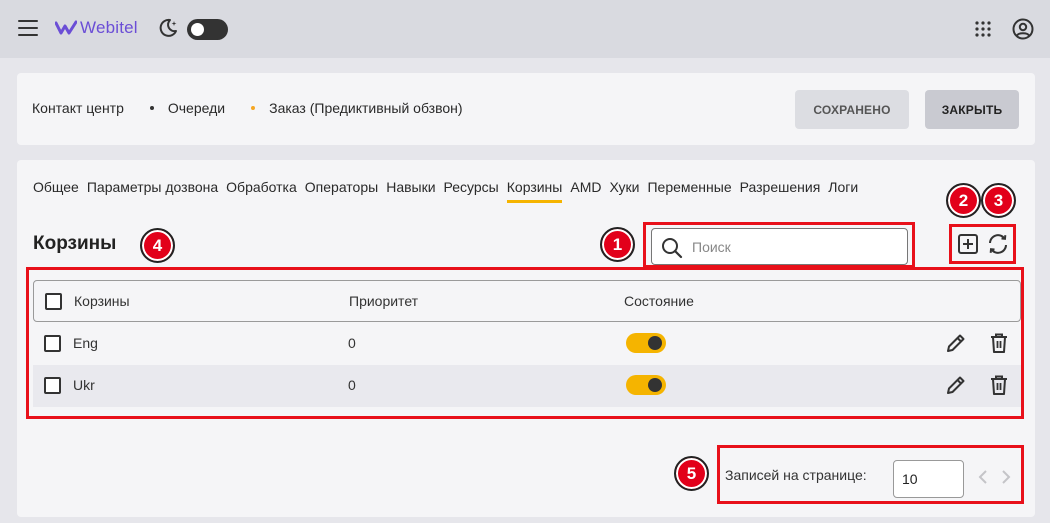 The height and width of the screenshot is (523, 1050). I want to click on tab-agents: Операторы, so click(341, 191).